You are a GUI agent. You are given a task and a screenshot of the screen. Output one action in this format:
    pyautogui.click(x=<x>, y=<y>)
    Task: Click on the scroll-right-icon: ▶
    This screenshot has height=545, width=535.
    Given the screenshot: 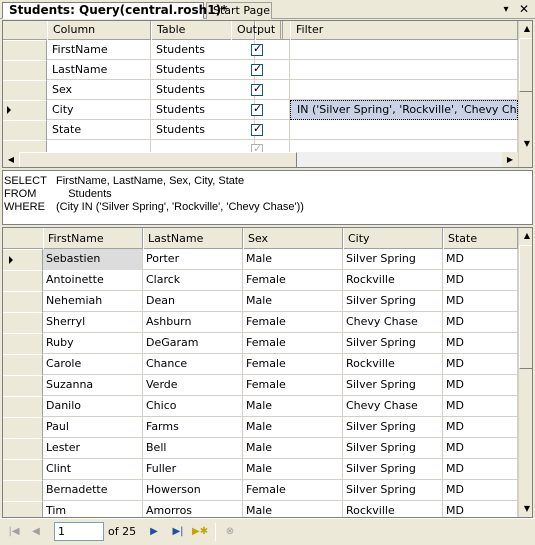 What is the action you would take?
    pyautogui.click(x=510, y=159)
    